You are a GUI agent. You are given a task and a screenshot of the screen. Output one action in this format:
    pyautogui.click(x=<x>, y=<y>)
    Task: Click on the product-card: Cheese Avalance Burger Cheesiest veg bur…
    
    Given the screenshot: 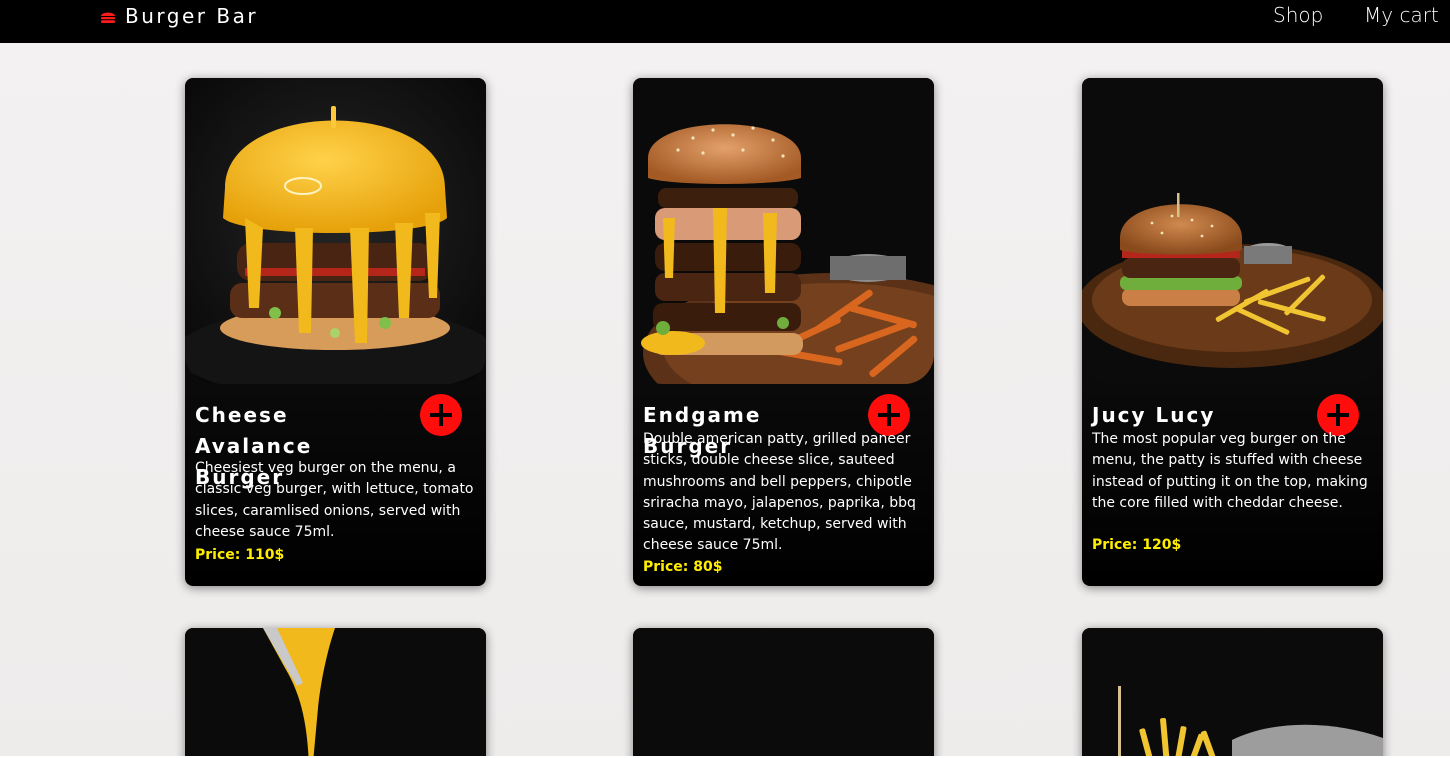 What is the action you would take?
    pyautogui.click(x=335, y=332)
    